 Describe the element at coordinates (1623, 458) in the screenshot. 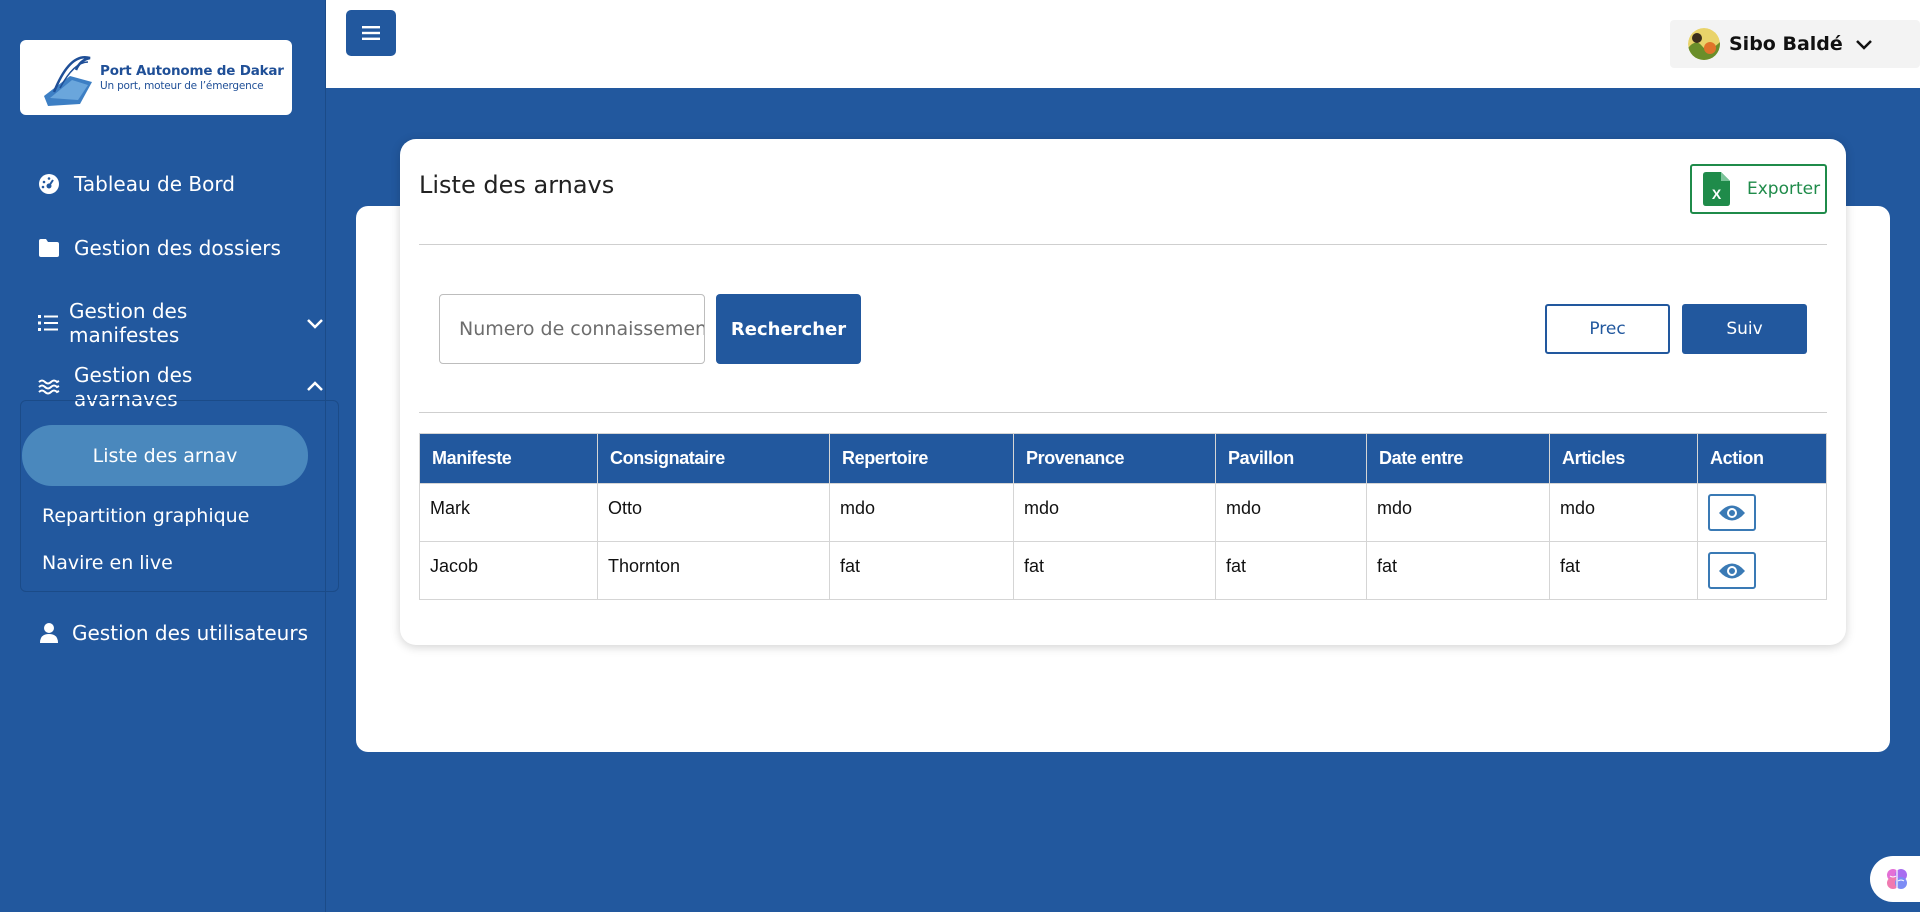

I see `column-header: Articles` at that location.